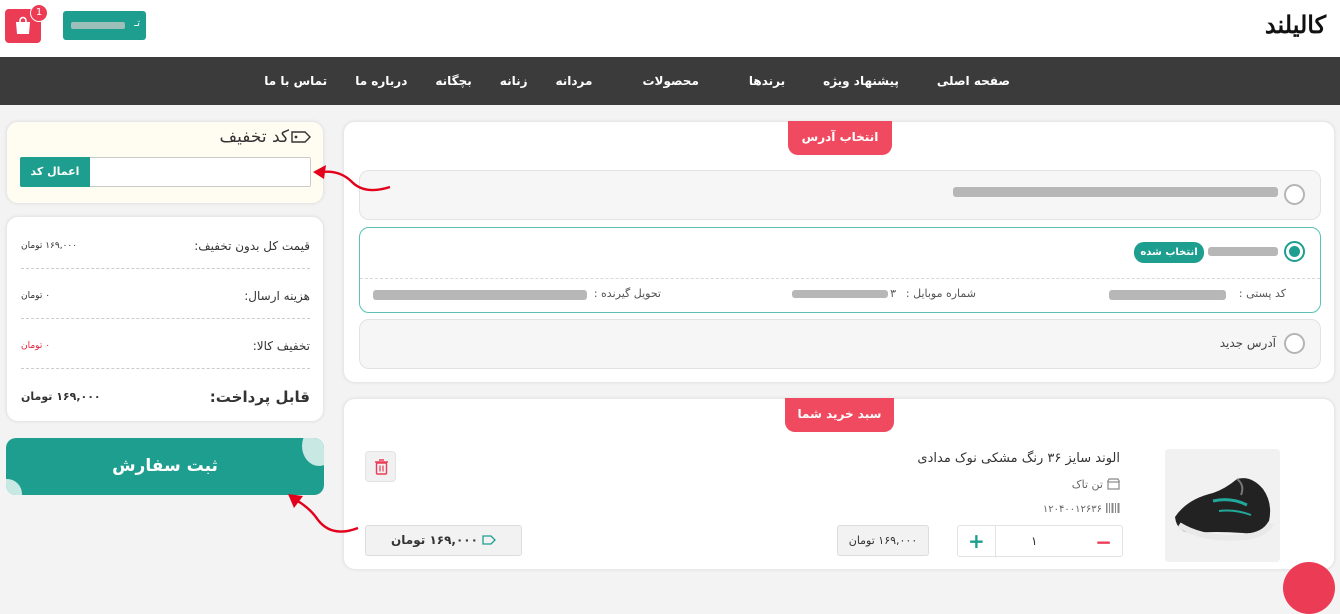  I want to click on product-code-row: ۱۲۰۴۰۰۱۲۶۳۶, so click(1081, 509).